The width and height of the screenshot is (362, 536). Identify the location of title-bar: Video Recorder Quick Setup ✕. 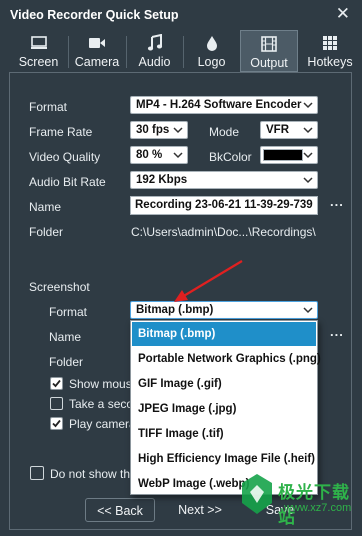
(181, 15).